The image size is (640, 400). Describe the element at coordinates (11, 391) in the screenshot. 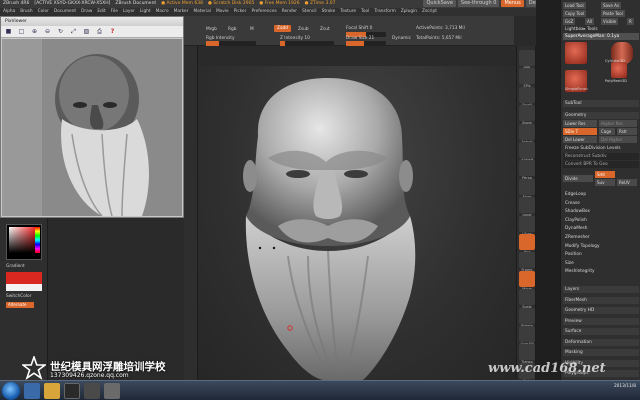

I see `start-button` at that location.